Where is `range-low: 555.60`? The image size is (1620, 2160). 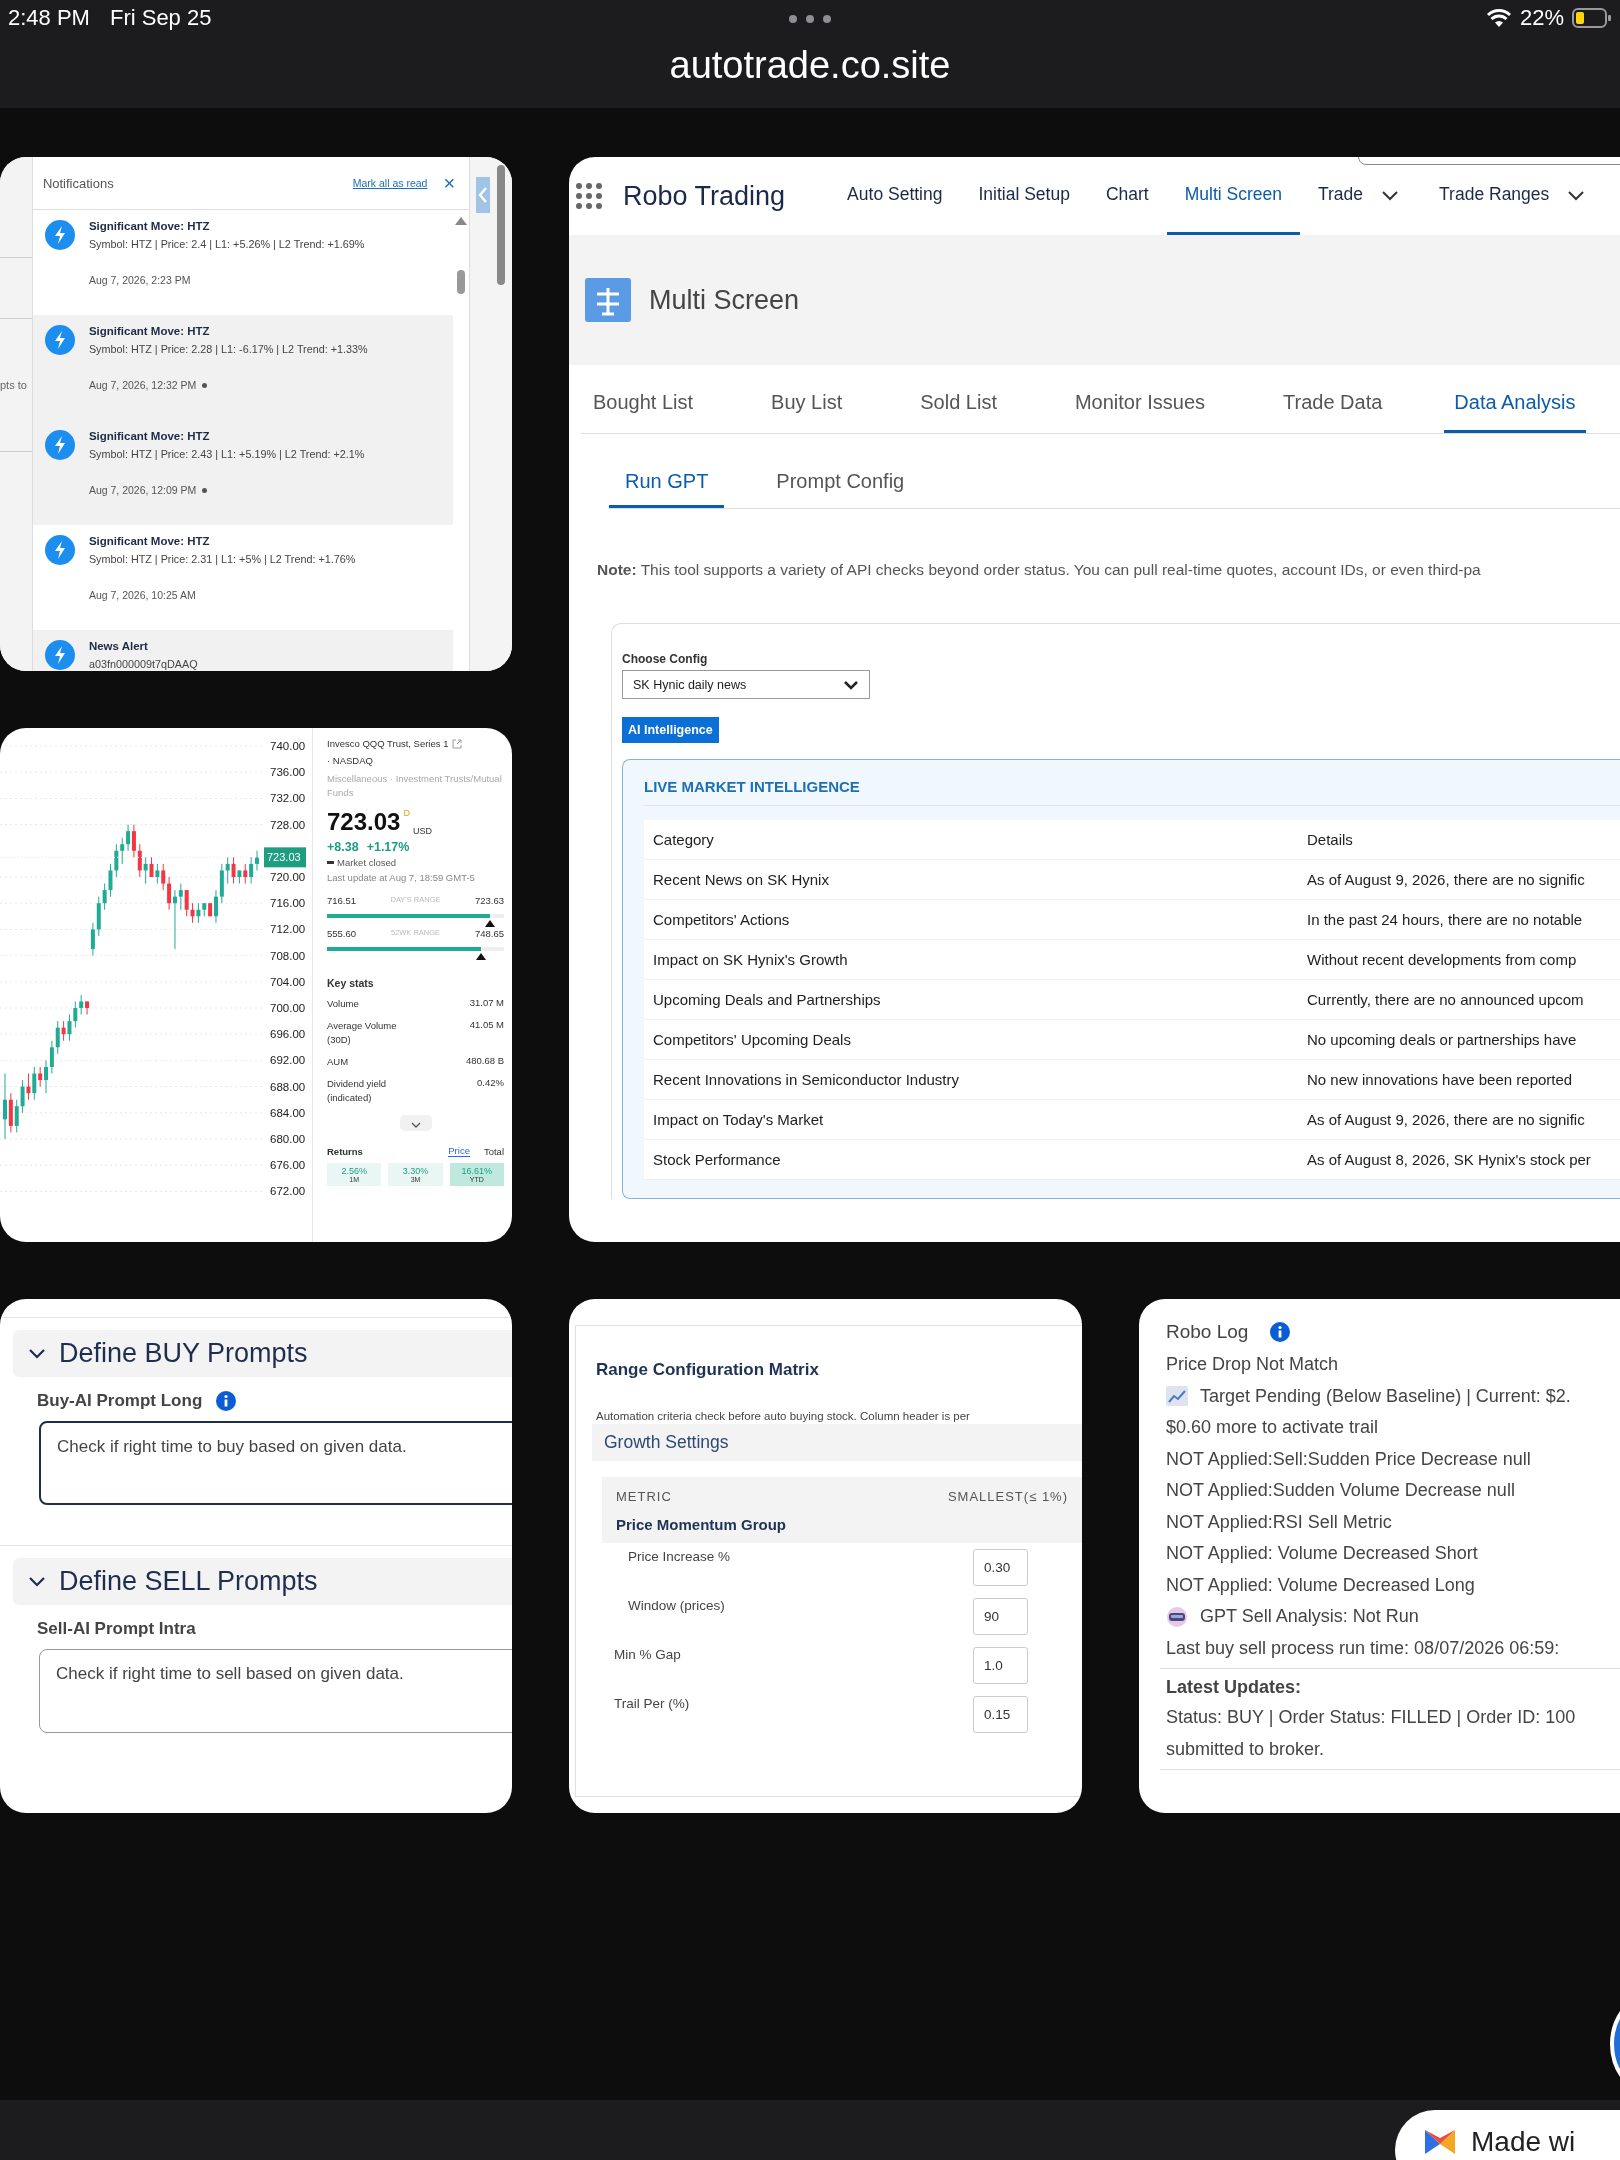
range-low: 555.60 is located at coordinates (342, 933).